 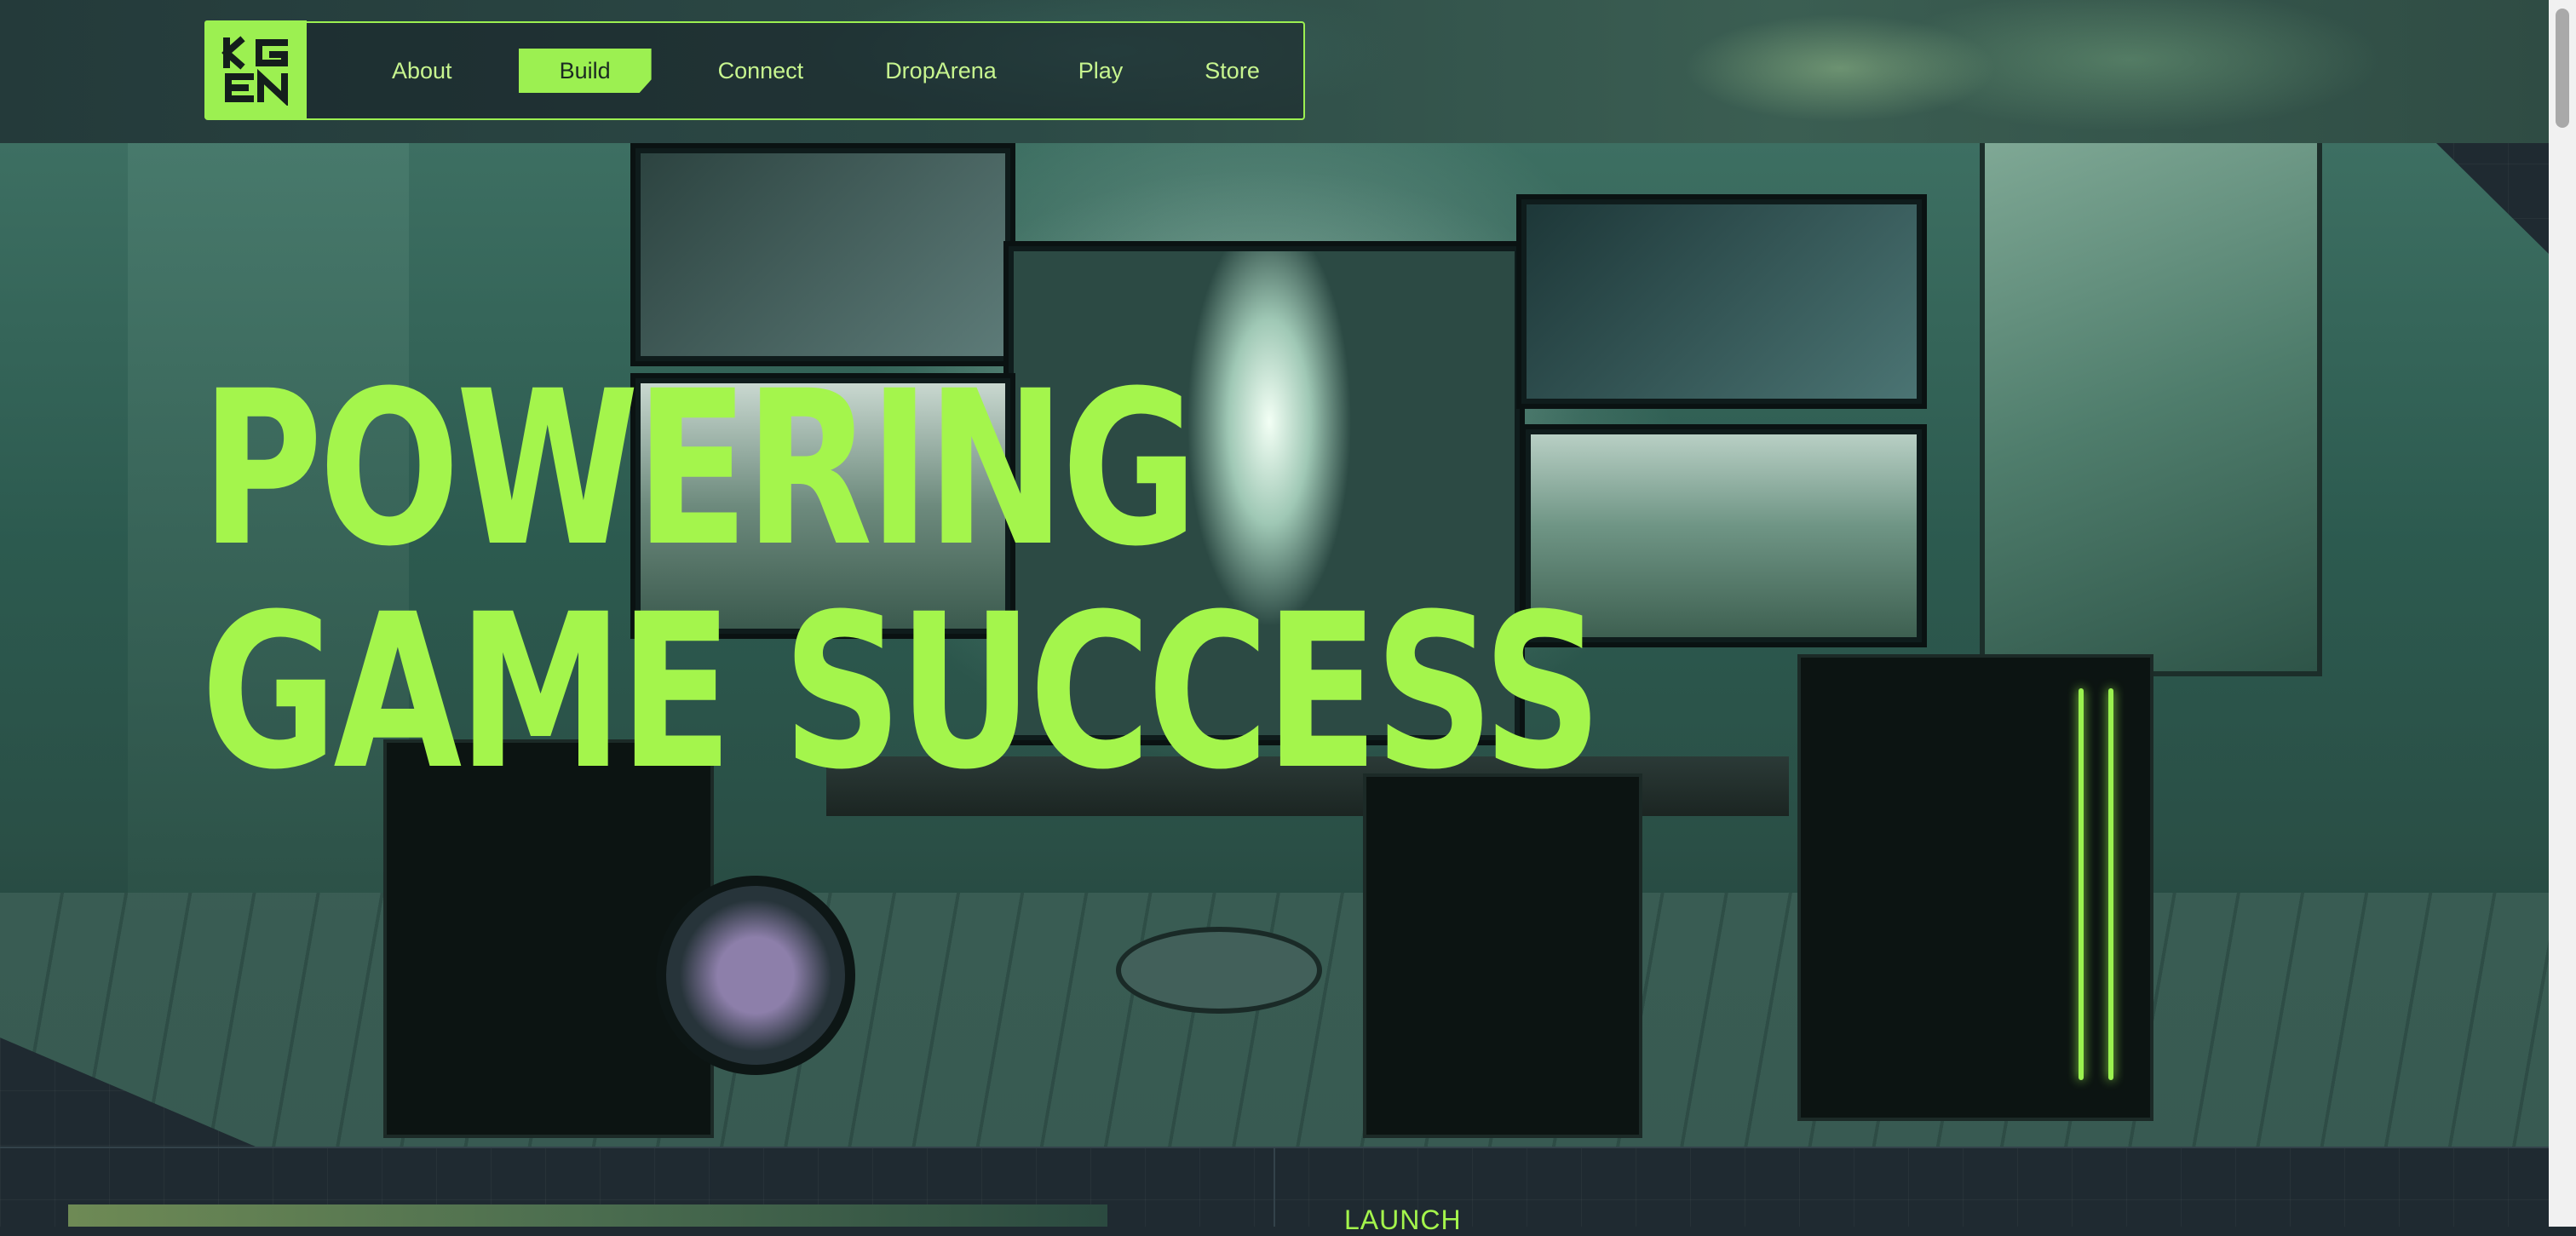 What do you see at coordinates (699, 469) in the screenshot?
I see `hero-headline-line-1: POWERING` at bounding box center [699, 469].